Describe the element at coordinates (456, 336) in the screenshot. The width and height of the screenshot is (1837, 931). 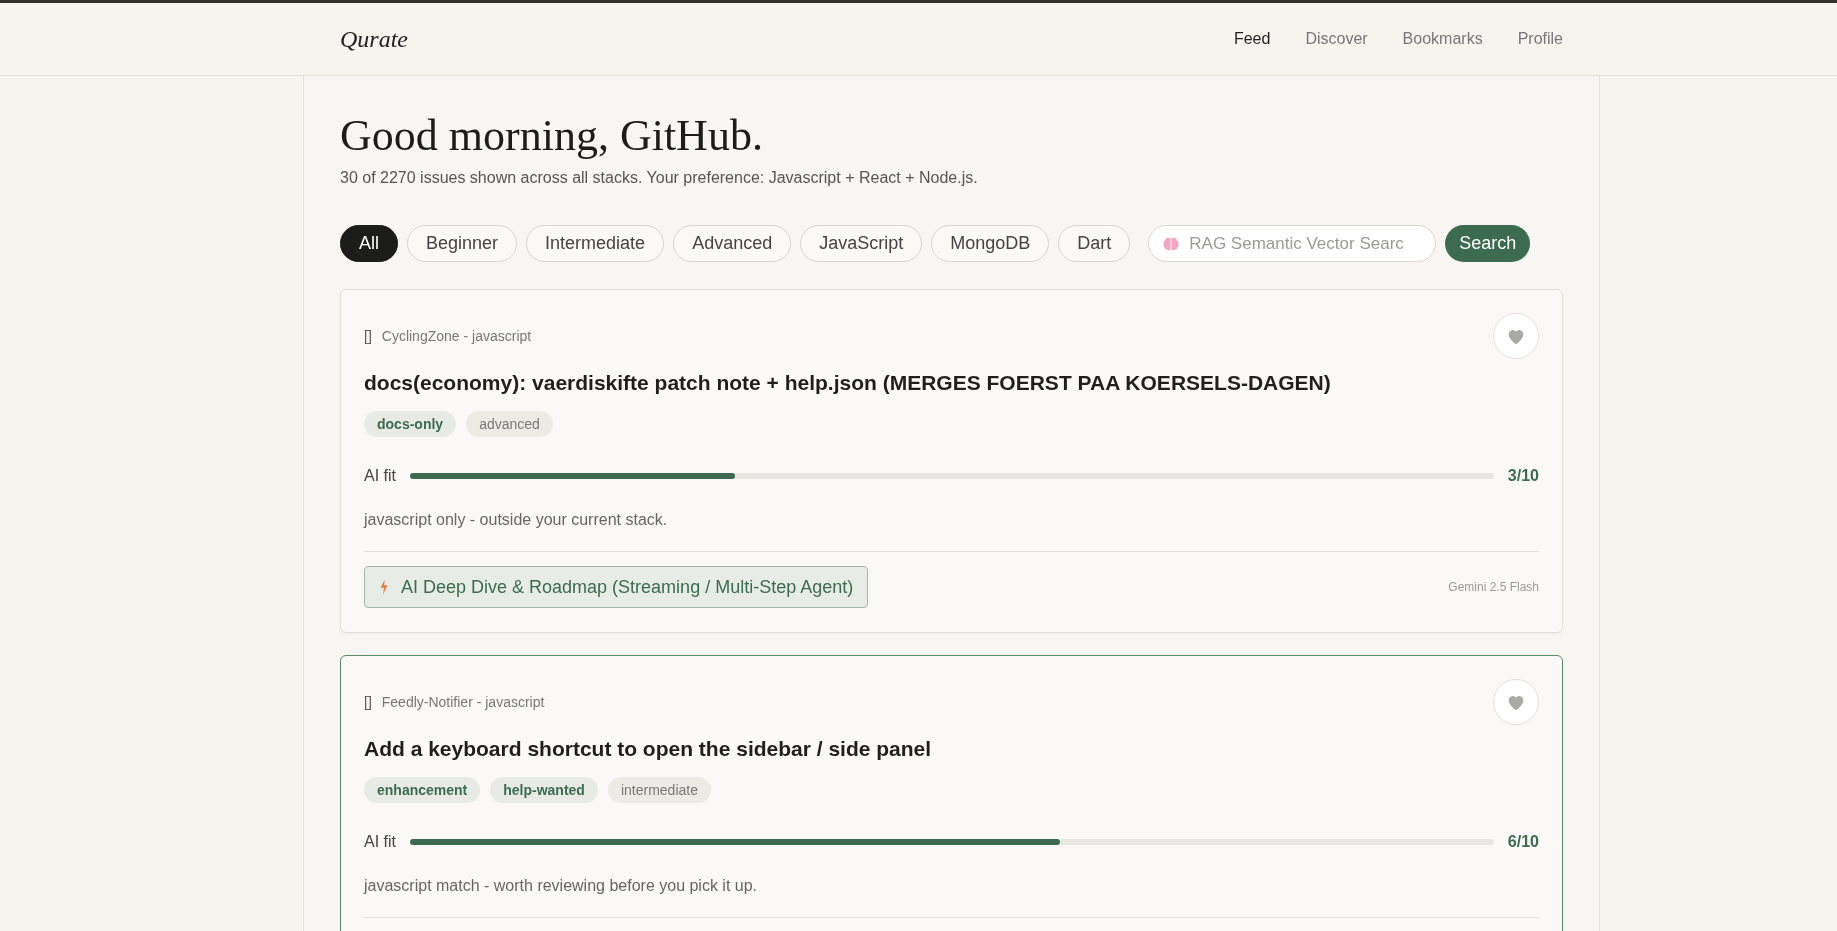
I see `repo-name: CyclingZone - javascript` at that location.